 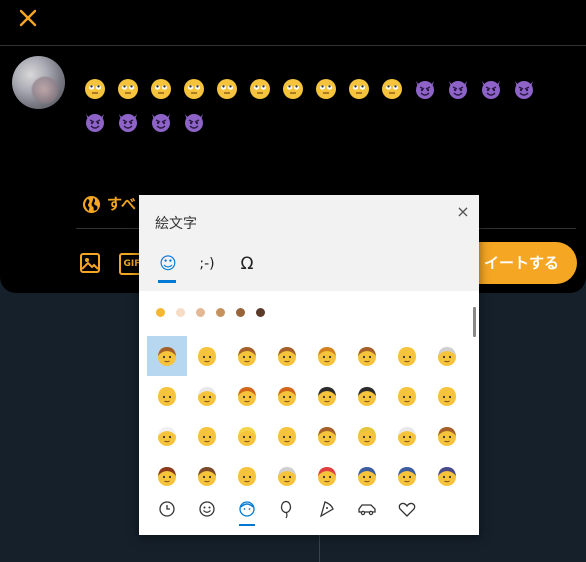 What do you see at coordinates (176, 224) in the screenshot?
I see `picker-title: 絵文字` at bounding box center [176, 224].